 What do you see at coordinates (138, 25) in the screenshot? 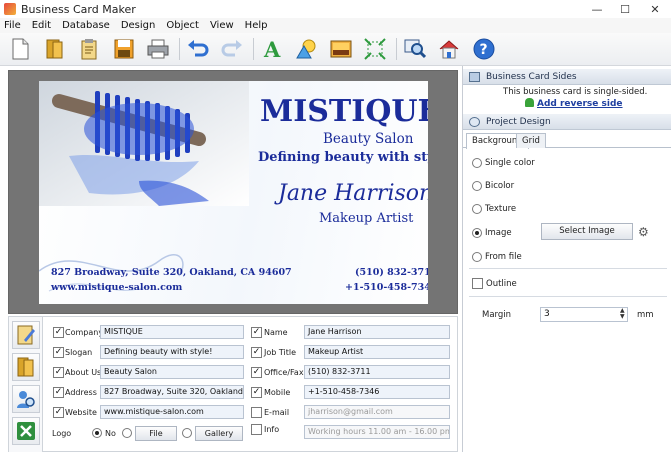
I see `menu-design: Design` at bounding box center [138, 25].